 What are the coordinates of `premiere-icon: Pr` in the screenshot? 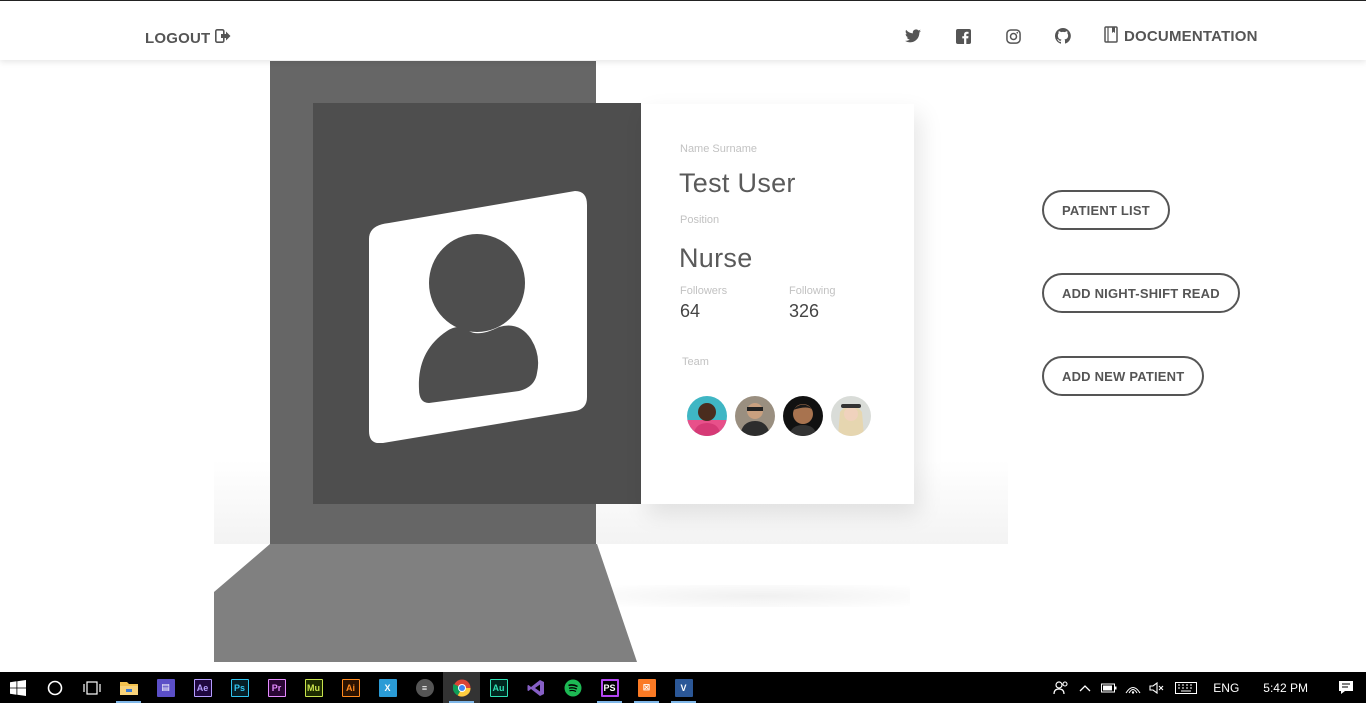 It's located at (276, 687).